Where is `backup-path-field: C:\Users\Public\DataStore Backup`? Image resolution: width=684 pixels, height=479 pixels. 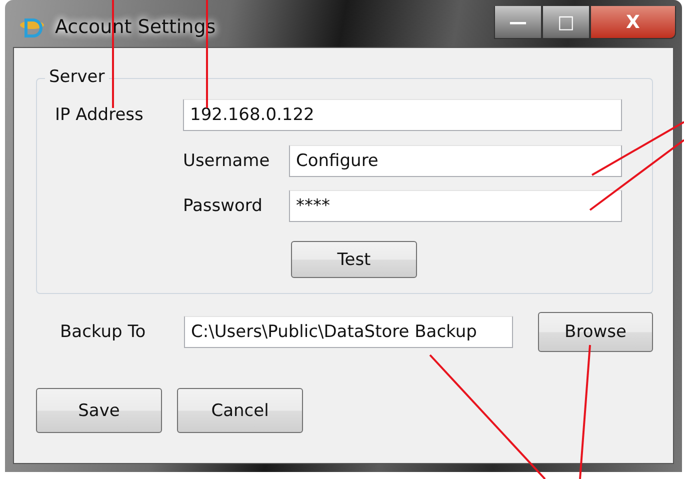
backup-path-field: C:\Users\Public\DataStore Backup is located at coordinates (348, 332).